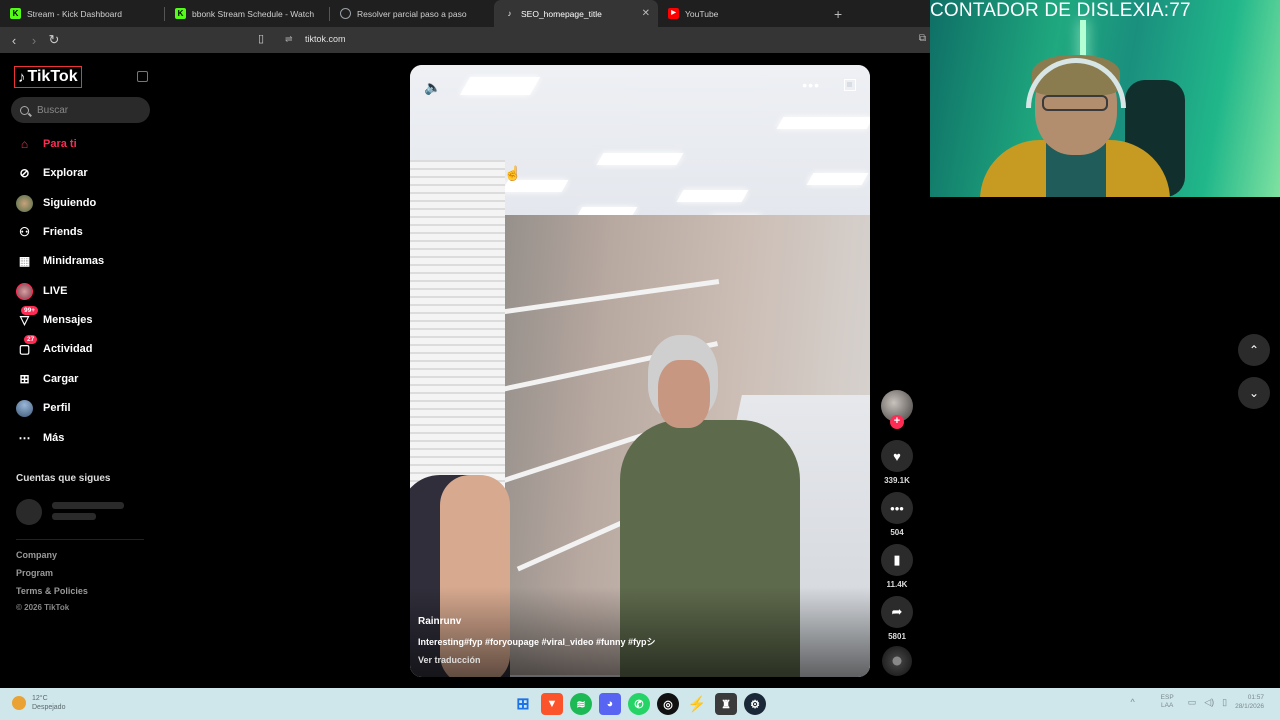 This screenshot has height=720, width=1280. What do you see at coordinates (552, 704) in the screenshot?
I see `brave-icon: ▼` at bounding box center [552, 704].